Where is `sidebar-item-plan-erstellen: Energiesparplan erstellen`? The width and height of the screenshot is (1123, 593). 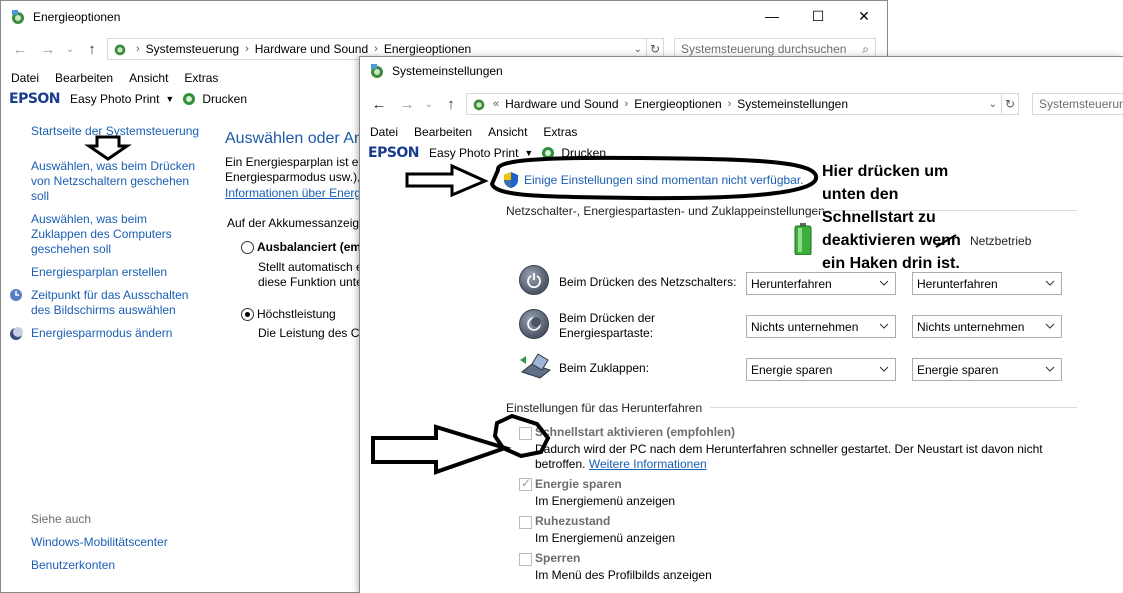
sidebar-item-plan-erstellen: Energiesparplan erstellen is located at coordinates (121, 272).